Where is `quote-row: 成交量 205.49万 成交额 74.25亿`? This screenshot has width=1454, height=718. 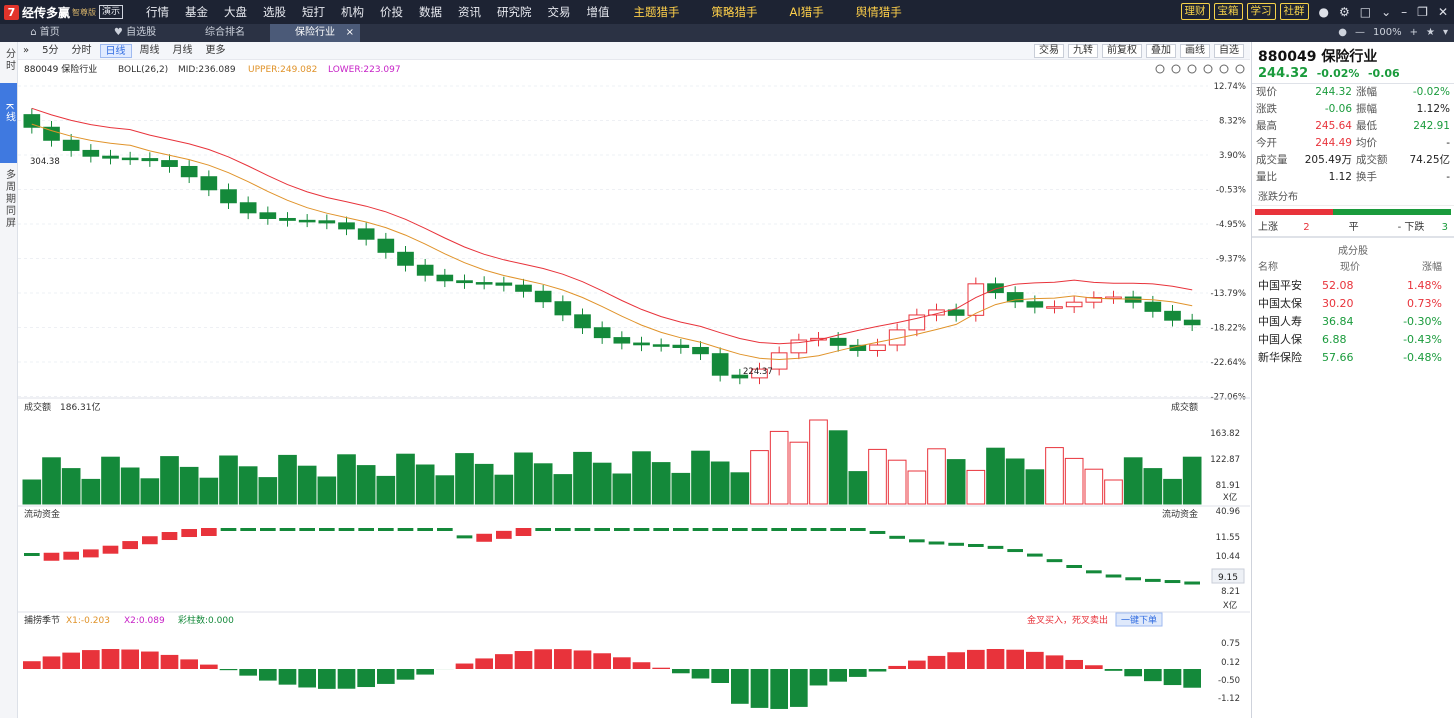
quote-row: 成交量 205.49万 成交额 74.25亿 is located at coordinates (1353, 160).